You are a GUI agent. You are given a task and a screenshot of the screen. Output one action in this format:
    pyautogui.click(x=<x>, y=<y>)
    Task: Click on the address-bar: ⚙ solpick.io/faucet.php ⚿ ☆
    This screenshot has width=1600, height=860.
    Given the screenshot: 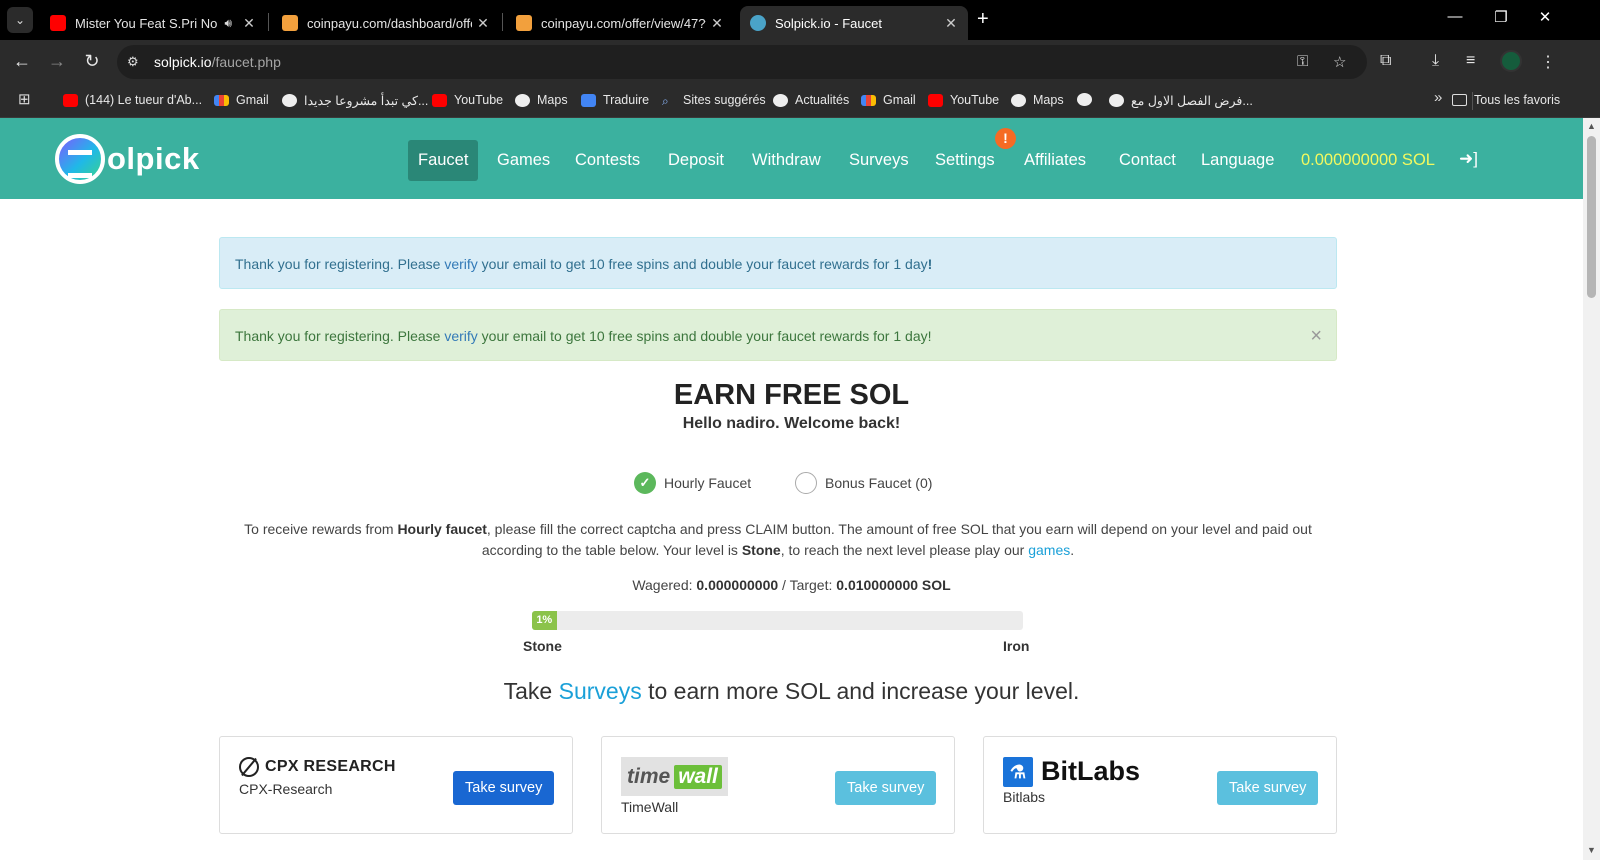 What is the action you would take?
    pyautogui.click(x=742, y=62)
    